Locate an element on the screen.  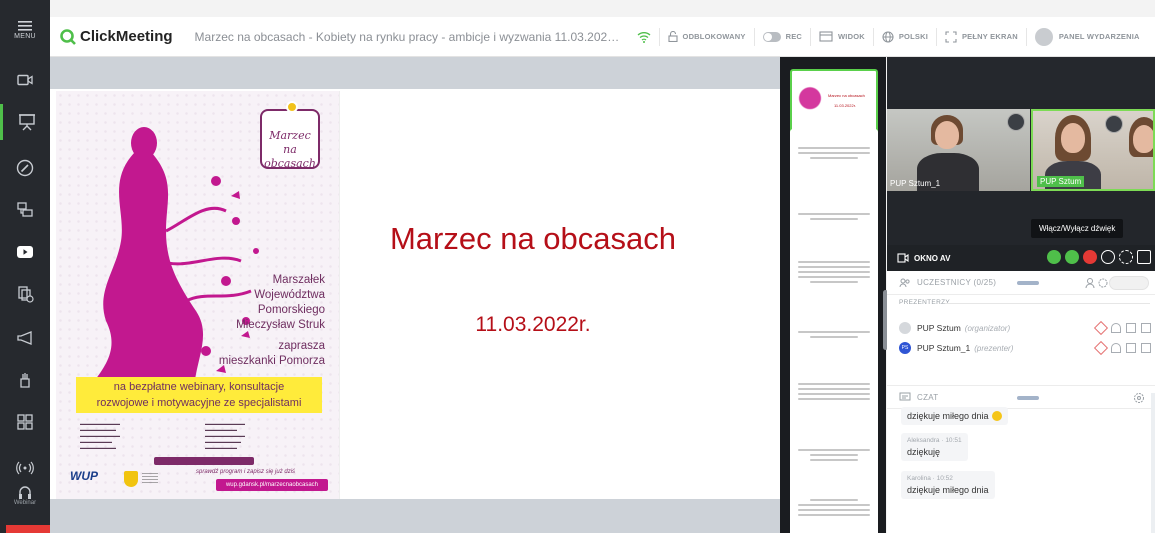
presenter-name: PUP Sztum is located at coordinates (939, 328).